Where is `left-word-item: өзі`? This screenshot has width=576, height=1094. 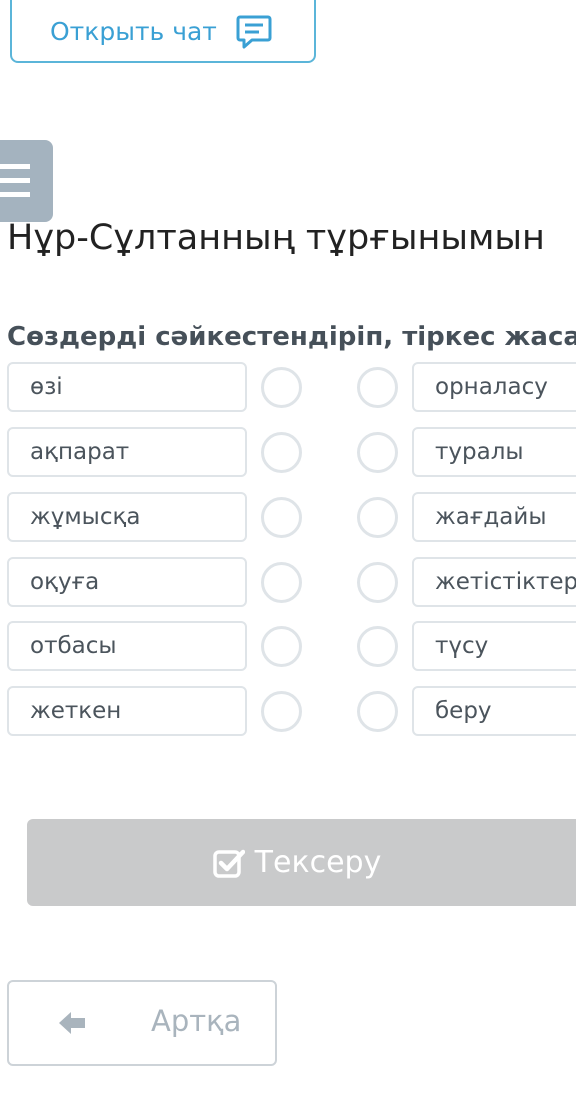 left-word-item: өзі is located at coordinates (127, 387).